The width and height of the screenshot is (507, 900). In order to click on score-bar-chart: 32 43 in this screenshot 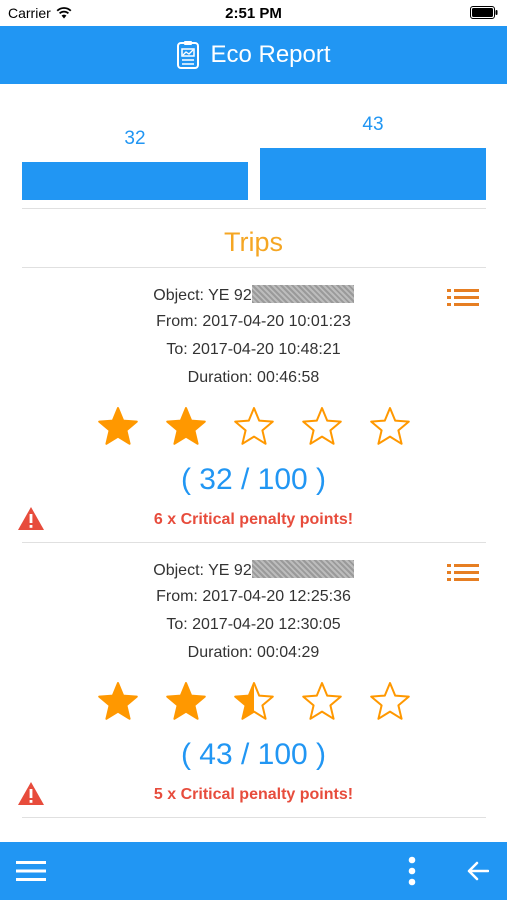, I will do `click(254, 144)`.